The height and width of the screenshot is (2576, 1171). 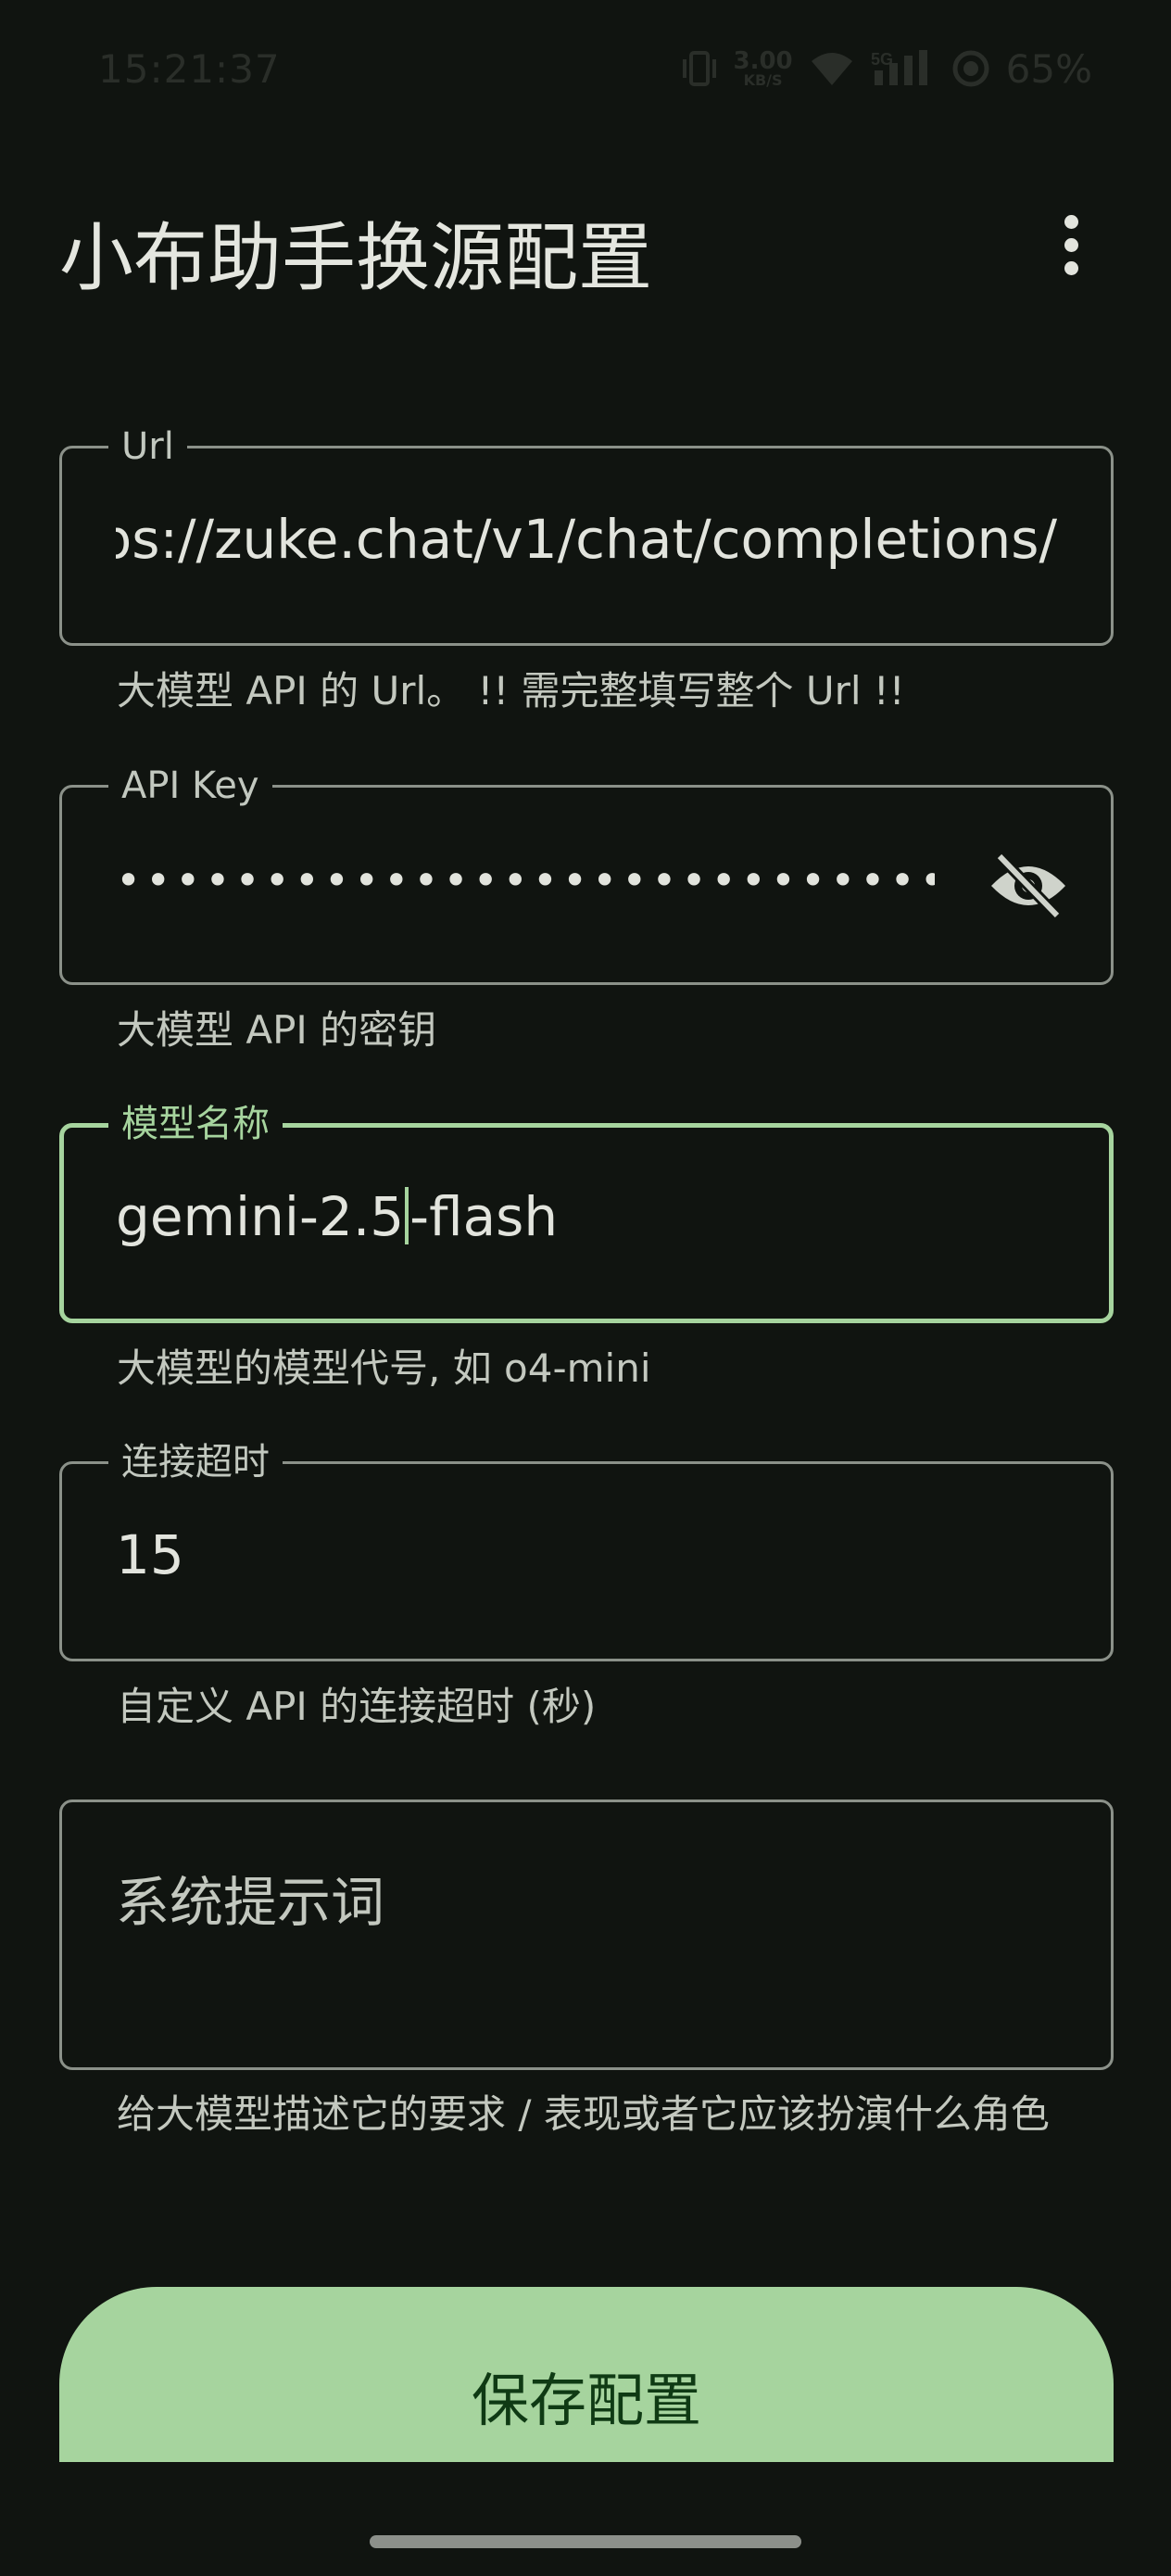 I want to click on url-input-text: https://zuke.chat/v1/chat/completions/, so click(x=587, y=539).